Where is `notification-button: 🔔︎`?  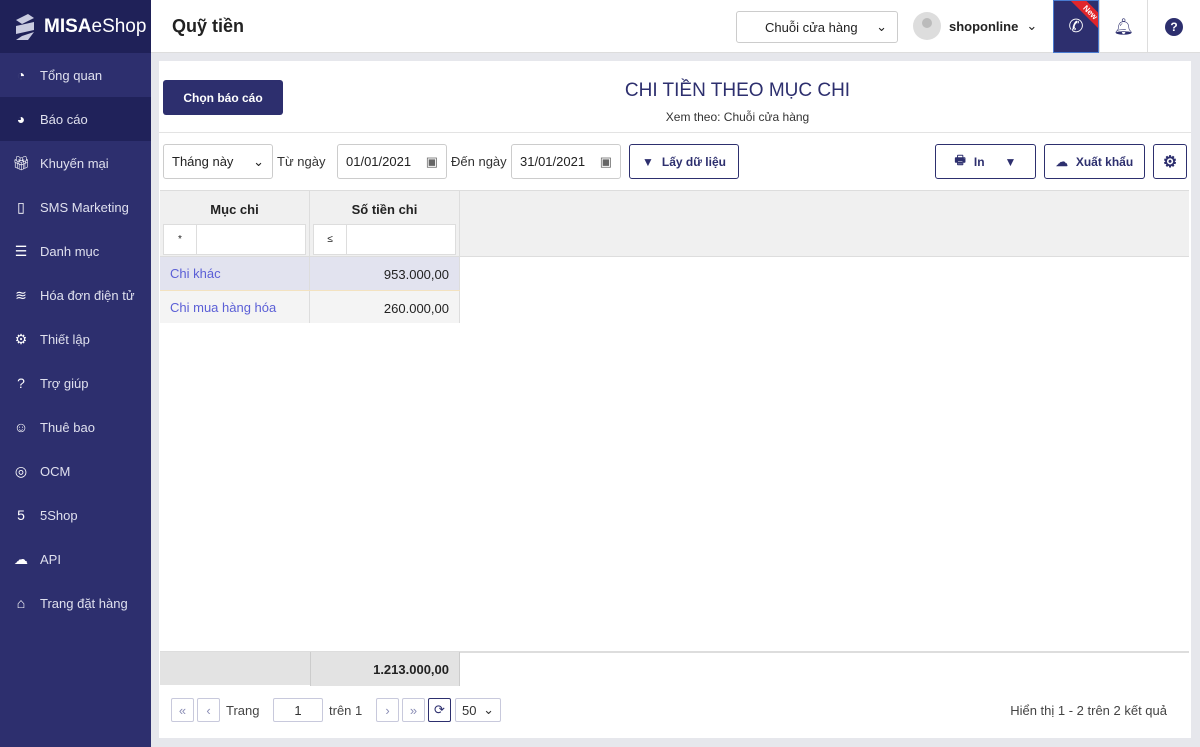
notification-button: 🔔︎ is located at coordinates (1123, 26).